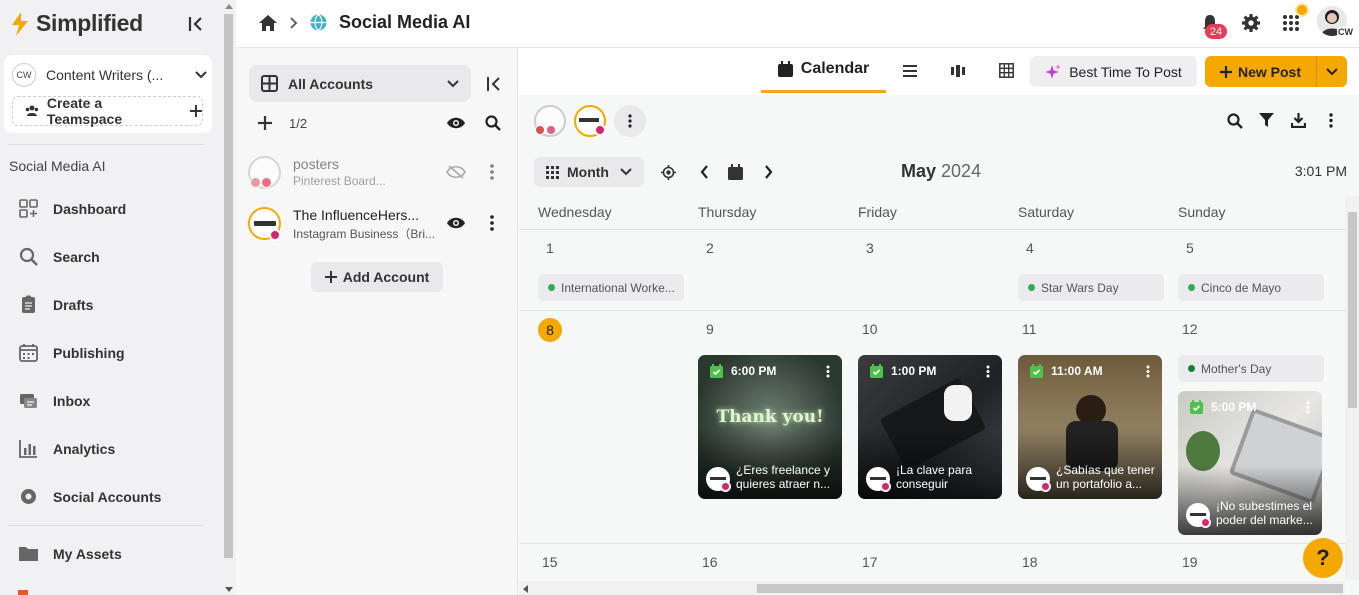 The width and height of the screenshot is (1359, 595). What do you see at coordinates (550, 248) in the screenshot?
I see `day-number: 1` at bounding box center [550, 248].